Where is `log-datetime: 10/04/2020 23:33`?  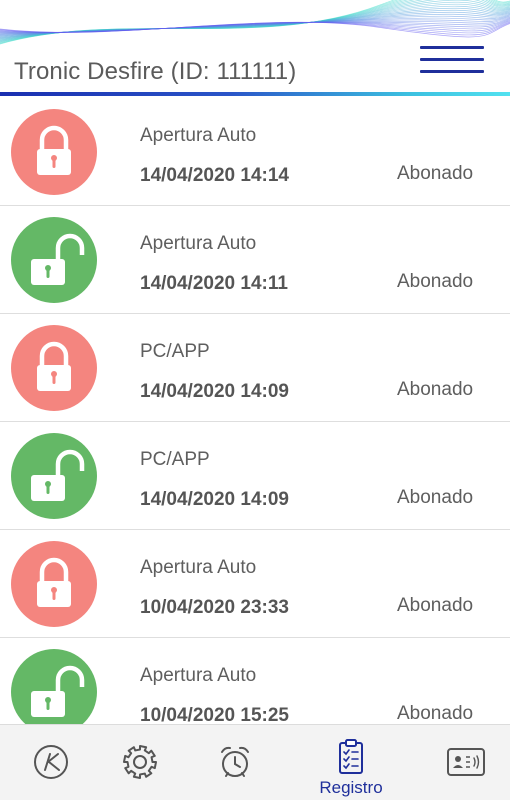
log-datetime: 10/04/2020 23:33 is located at coordinates (214, 607).